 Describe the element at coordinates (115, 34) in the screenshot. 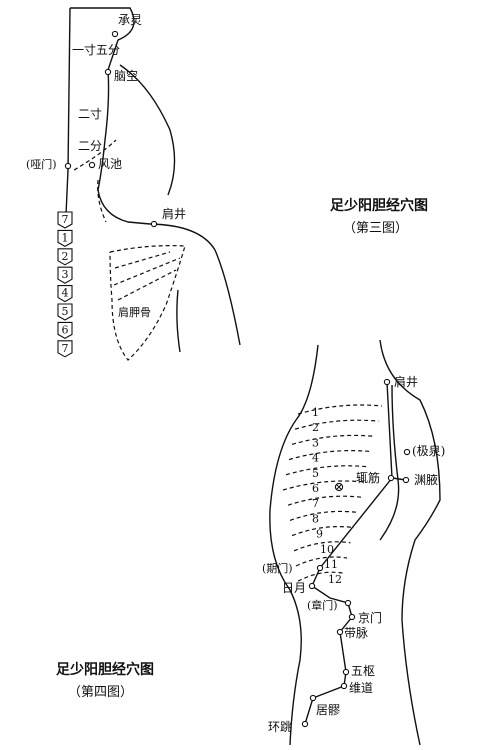

I see `point-chengling` at that location.